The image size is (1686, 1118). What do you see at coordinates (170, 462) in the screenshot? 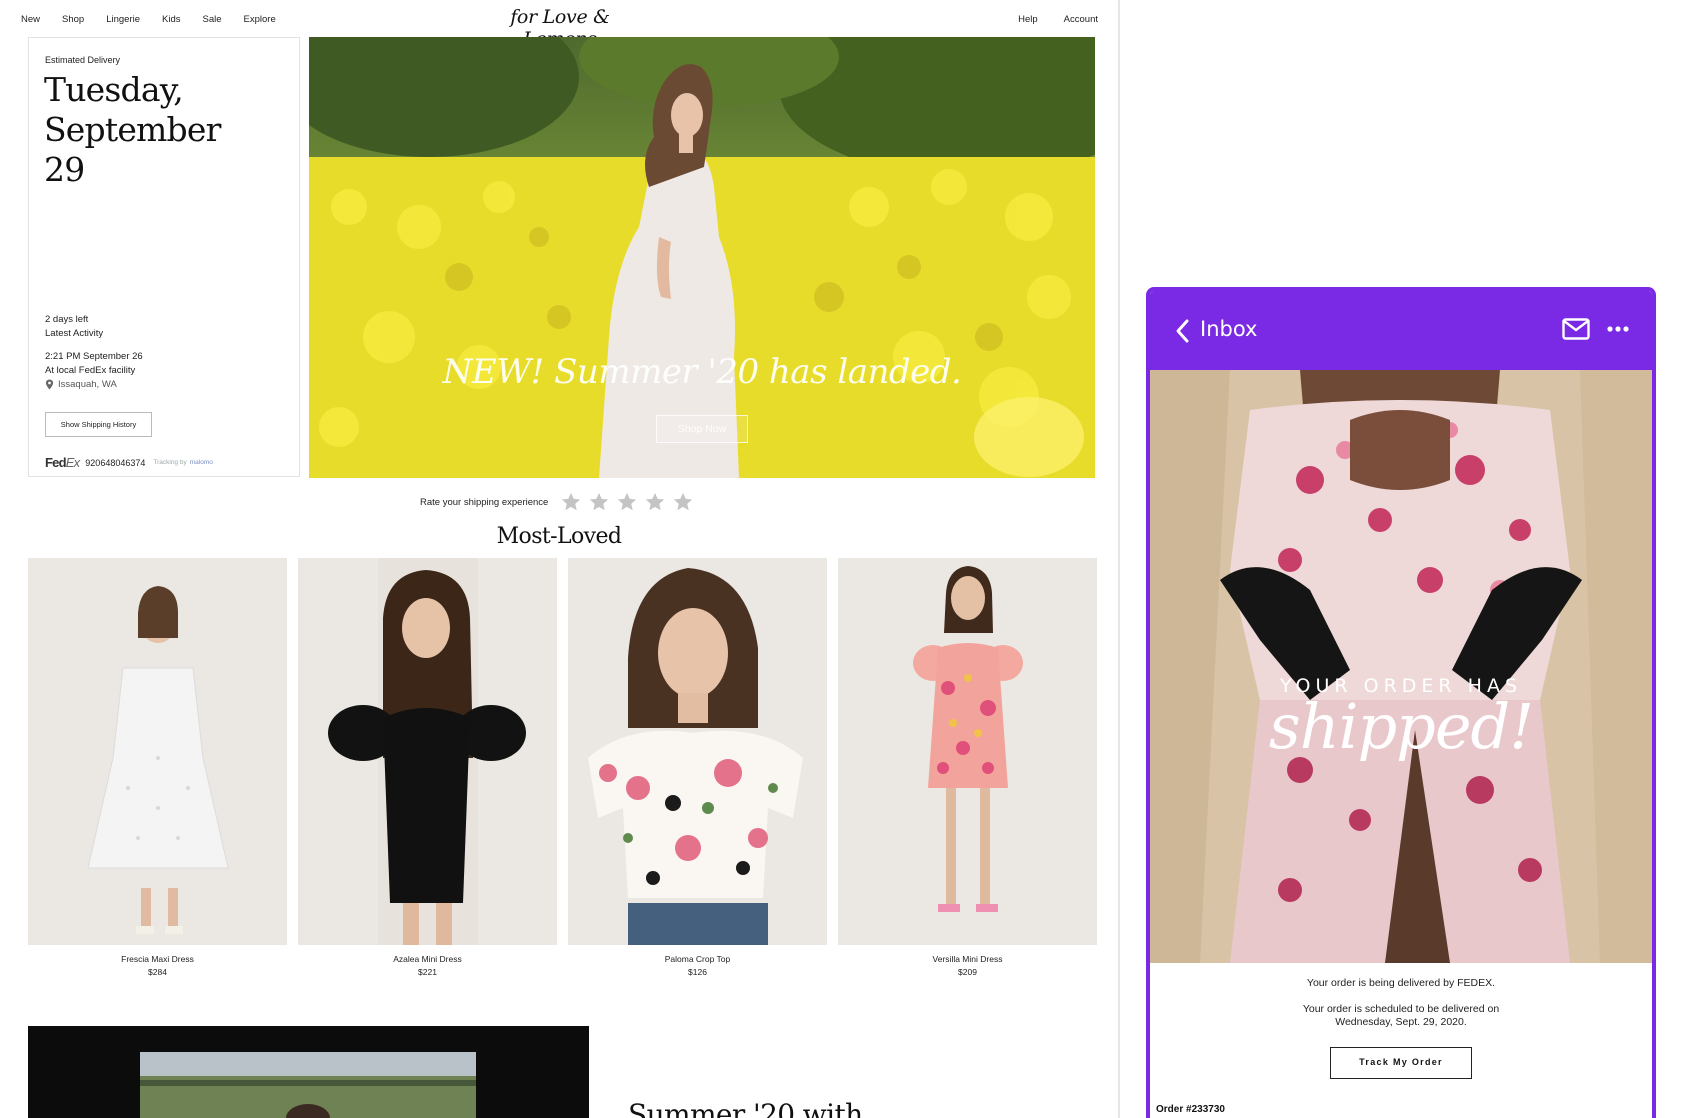
I see `tracking-by-label: Tracking by` at bounding box center [170, 462].